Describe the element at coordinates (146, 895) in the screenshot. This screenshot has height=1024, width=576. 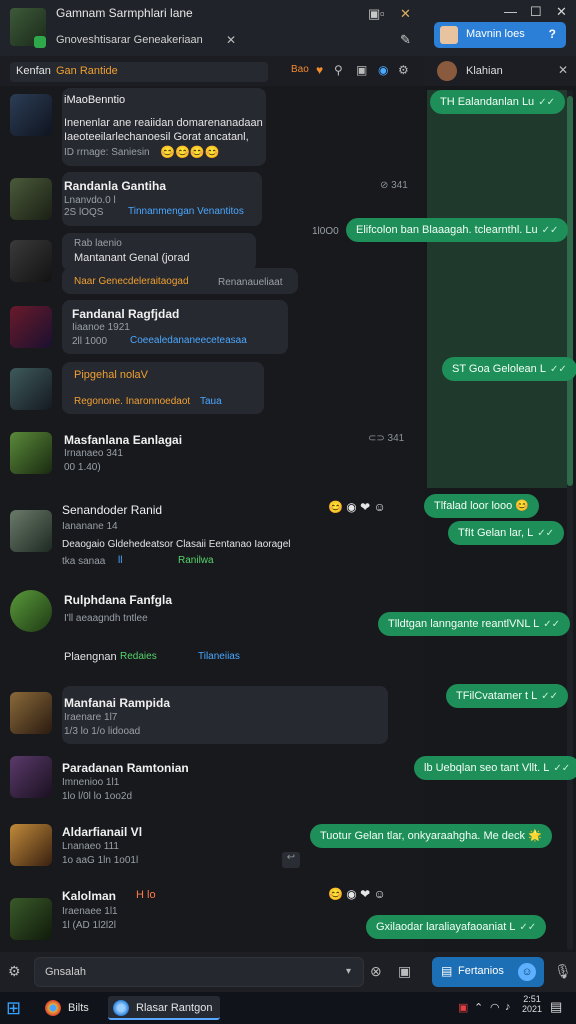
I see `message-tags: H lo` at that location.